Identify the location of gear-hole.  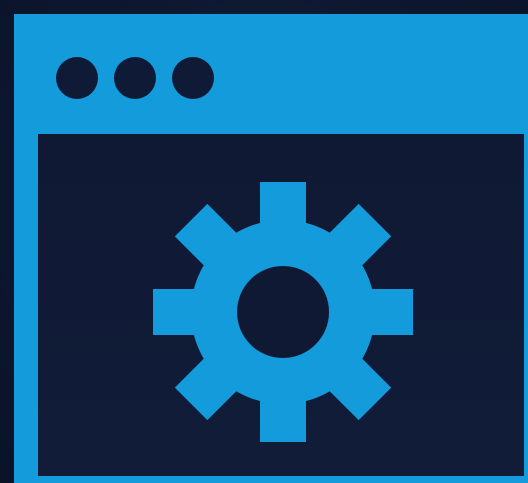
(283, 312).